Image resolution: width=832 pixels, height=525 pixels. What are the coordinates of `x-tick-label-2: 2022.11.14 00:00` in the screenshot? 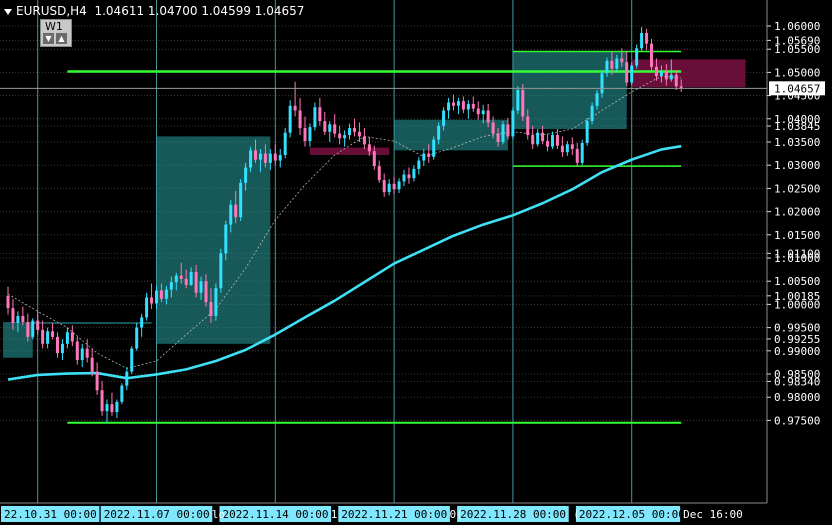 It's located at (276, 514).